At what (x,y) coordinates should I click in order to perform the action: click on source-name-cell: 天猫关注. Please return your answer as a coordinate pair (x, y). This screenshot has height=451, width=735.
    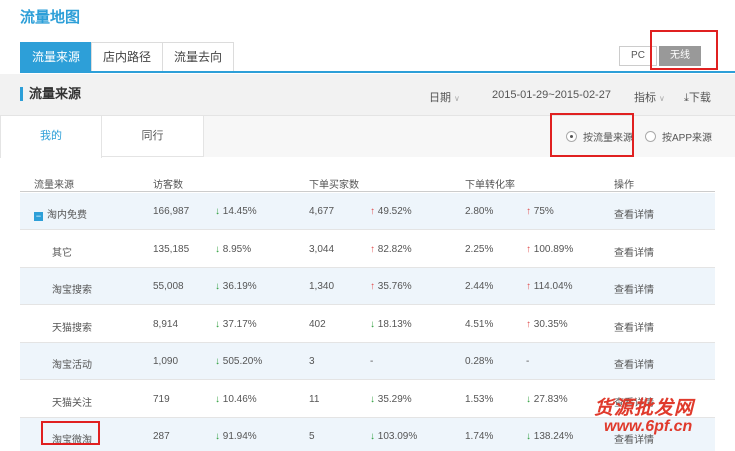
    Looking at the image, I should click on (72, 401).